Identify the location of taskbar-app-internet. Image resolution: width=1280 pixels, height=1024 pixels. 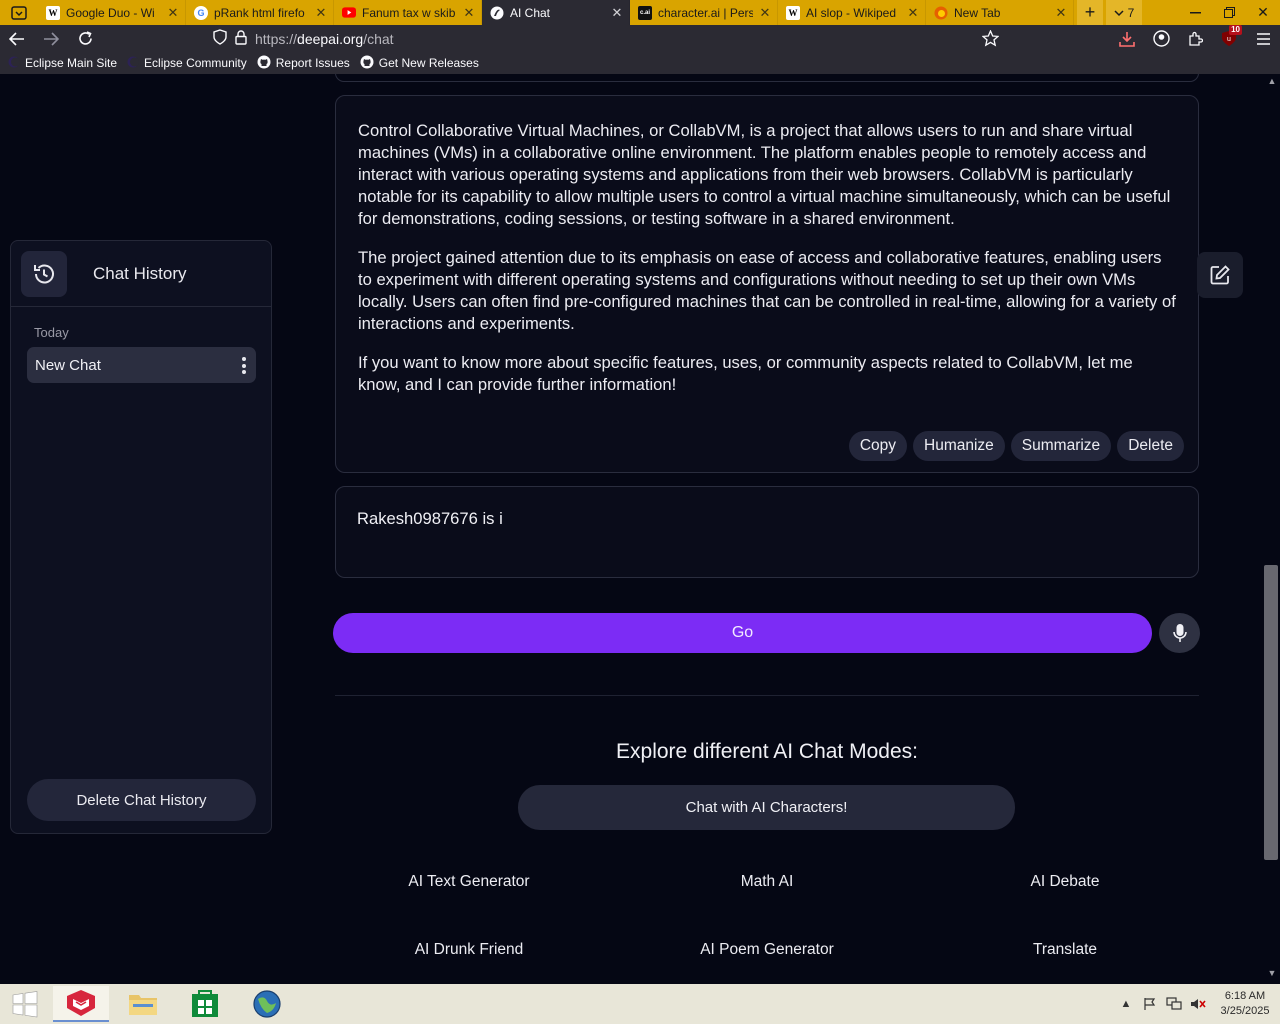
(267, 1004).